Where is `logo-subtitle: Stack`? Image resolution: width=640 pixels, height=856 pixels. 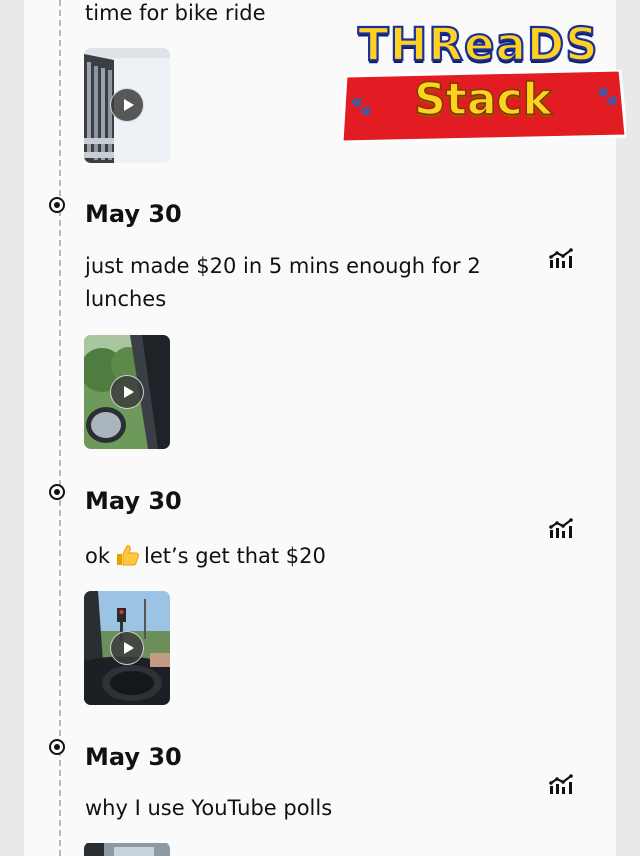 logo-subtitle: Stack is located at coordinates (482, 99).